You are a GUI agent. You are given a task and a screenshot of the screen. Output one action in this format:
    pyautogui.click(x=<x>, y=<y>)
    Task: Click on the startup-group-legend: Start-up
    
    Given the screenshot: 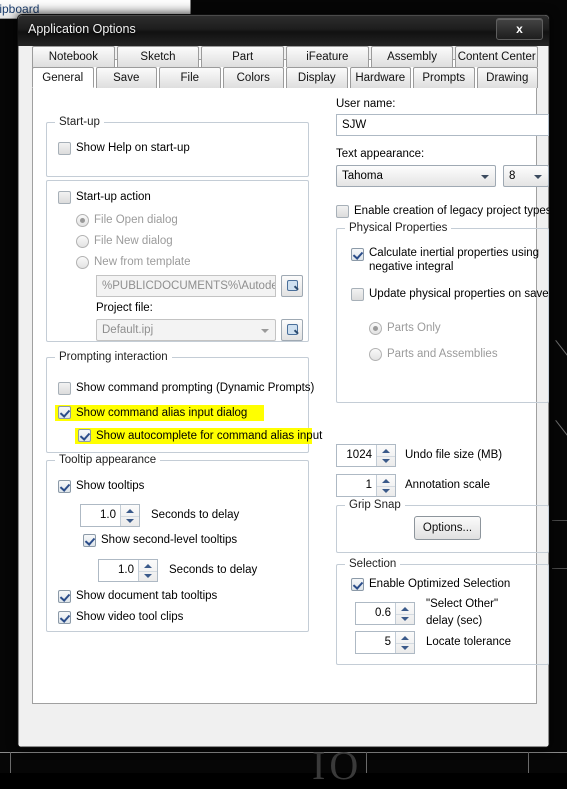 What is the action you would take?
    pyautogui.click(x=79, y=122)
    